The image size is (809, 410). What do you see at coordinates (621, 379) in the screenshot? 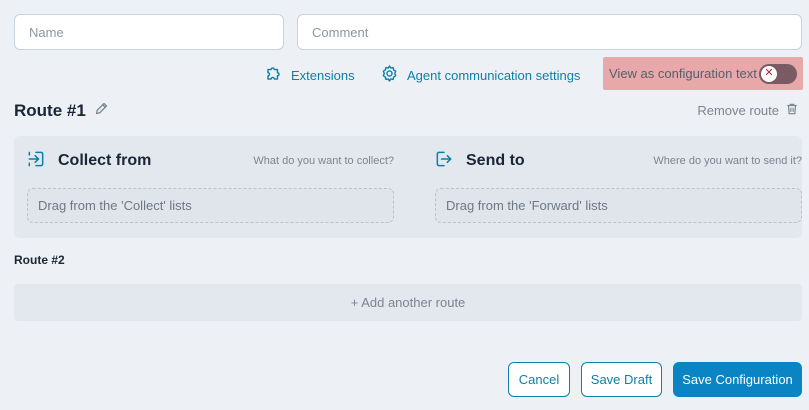
I see `save-draft-button: Save Draft` at bounding box center [621, 379].